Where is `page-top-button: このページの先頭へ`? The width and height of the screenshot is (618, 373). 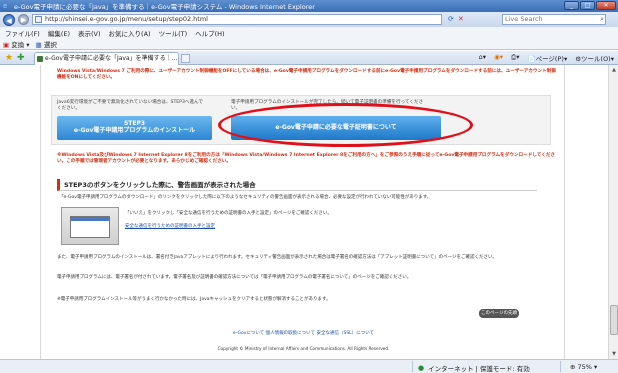
page-top-button: このページの先頭へ is located at coordinates (499, 317).